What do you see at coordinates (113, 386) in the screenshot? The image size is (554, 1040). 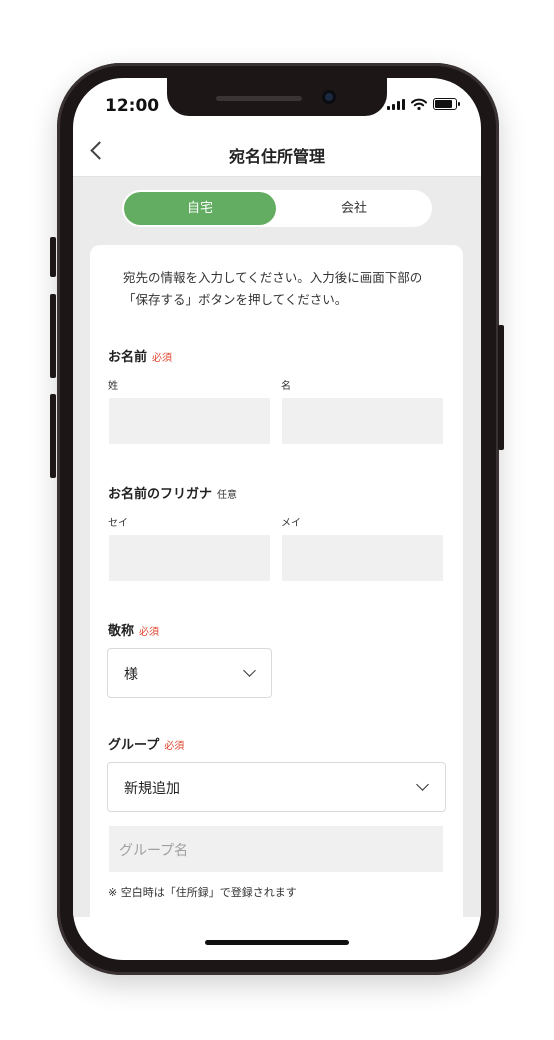 I see `last-name-label: 姓` at bounding box center [113, 386].